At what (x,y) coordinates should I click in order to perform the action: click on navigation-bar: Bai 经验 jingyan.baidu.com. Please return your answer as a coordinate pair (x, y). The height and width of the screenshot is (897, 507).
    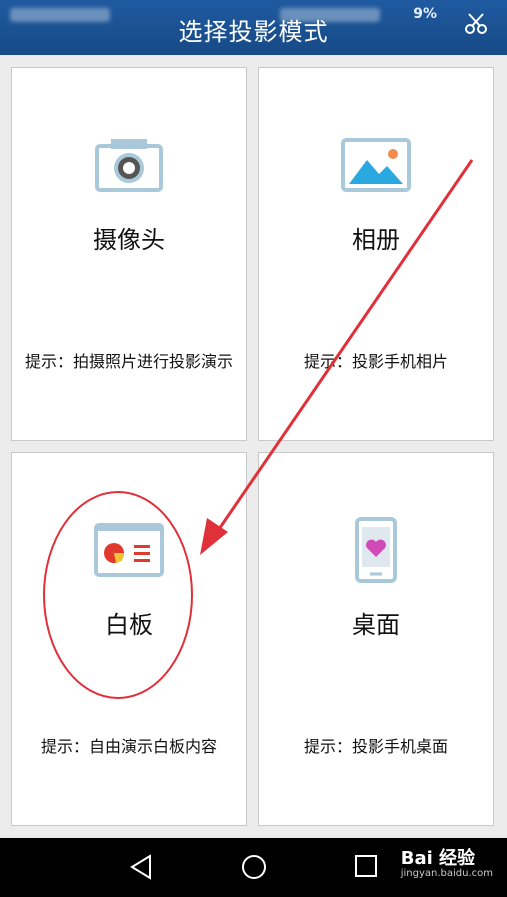
    Looking at the image, I should click on (253, 867).